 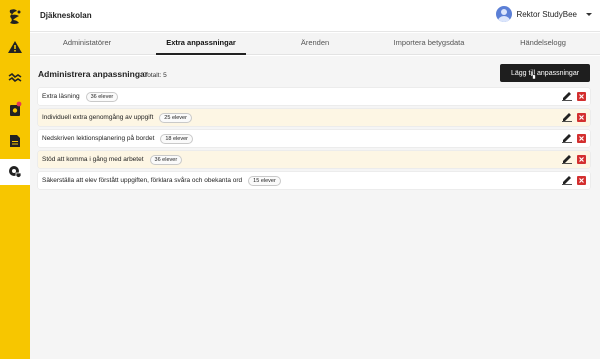 I want to click on student-count-badge: 15 elever, so click(x=264, y=180).